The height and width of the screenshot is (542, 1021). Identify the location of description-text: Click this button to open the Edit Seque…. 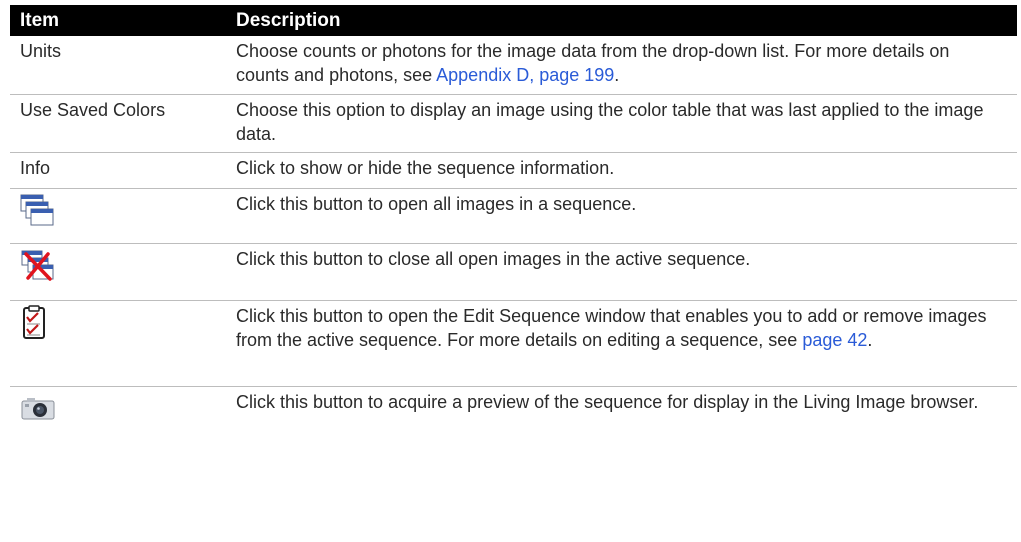
(611, 328).